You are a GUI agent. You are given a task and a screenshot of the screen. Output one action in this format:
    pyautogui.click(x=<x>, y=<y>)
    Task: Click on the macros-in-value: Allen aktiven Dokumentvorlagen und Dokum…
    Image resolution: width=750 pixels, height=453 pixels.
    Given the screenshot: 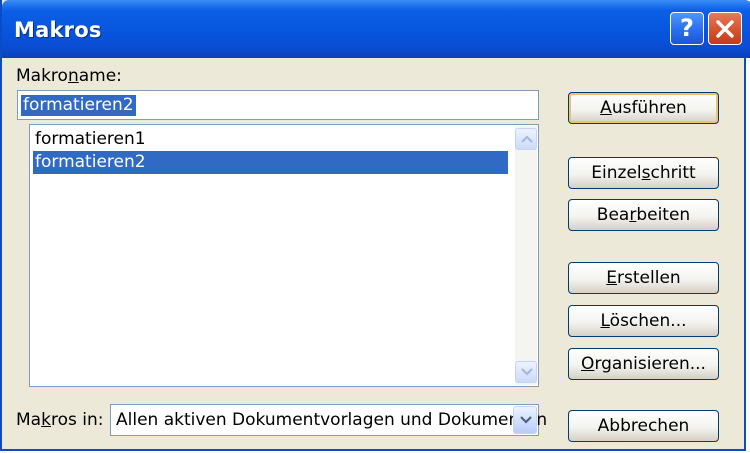 What is the action you would take?
    pyautogui.click(x=332, y=420)
    